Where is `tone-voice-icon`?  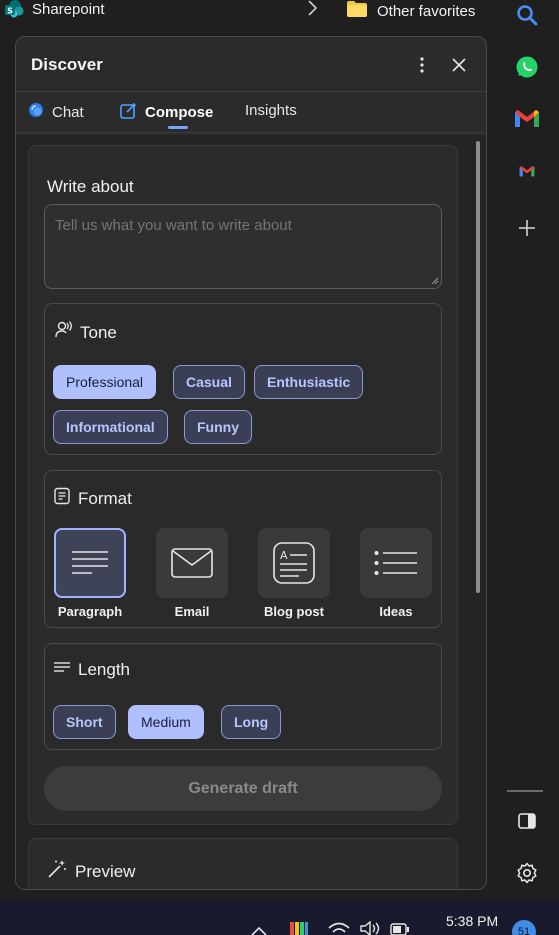 tone-voice-icon is located at coordinates (63, 332).